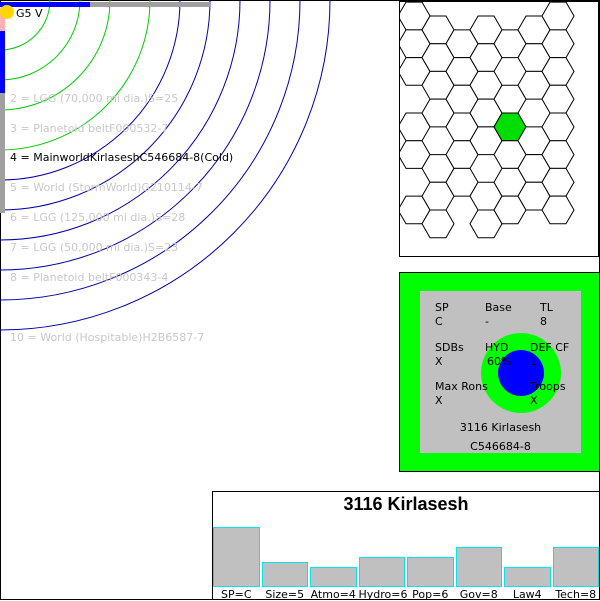  What do you see at coordinates (89, 277) in the screenshot?
I see `orbit-label: 8 = Planetoid beltF000343-4` at bounding box center [89, 277].